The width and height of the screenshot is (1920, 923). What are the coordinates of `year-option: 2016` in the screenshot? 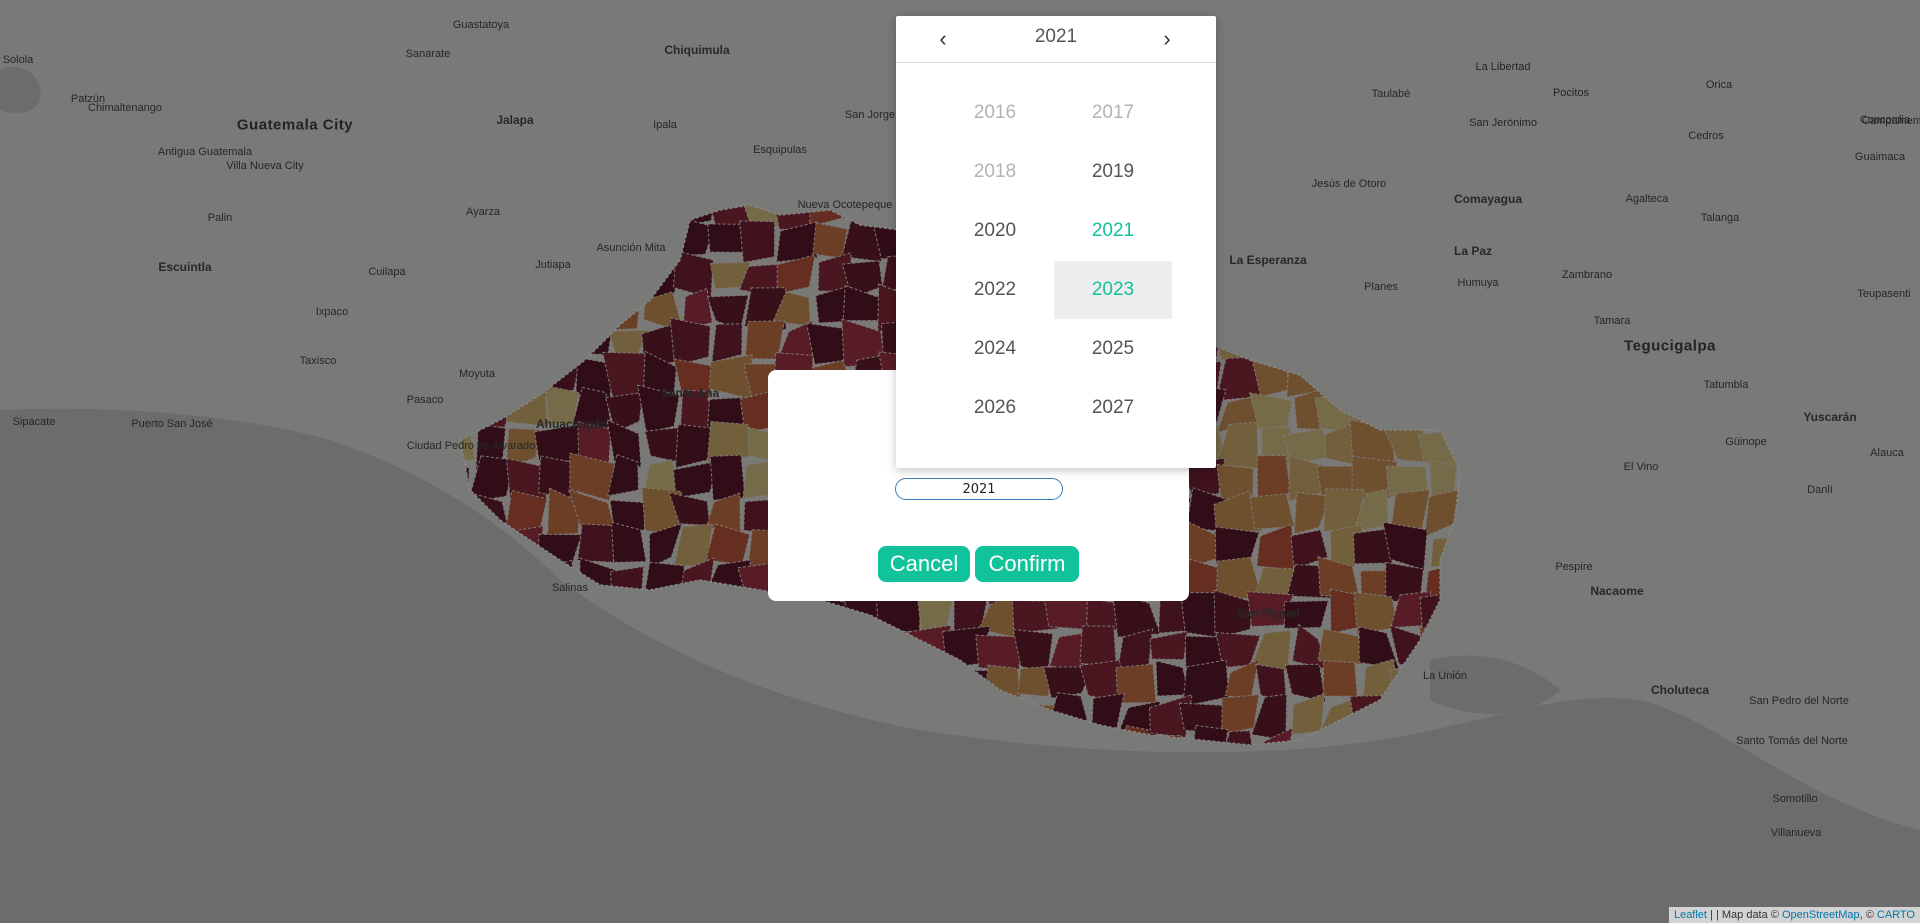 It's located at (995, 113).